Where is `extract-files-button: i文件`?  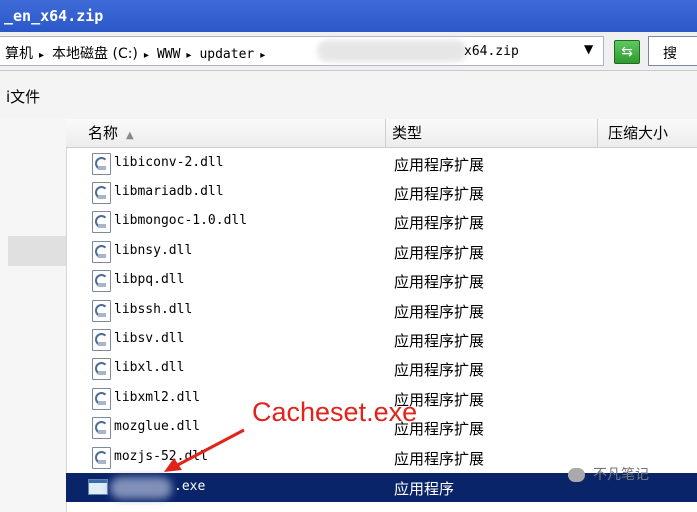
extract-files-button: i文件 is located at coordinates (23, 96).